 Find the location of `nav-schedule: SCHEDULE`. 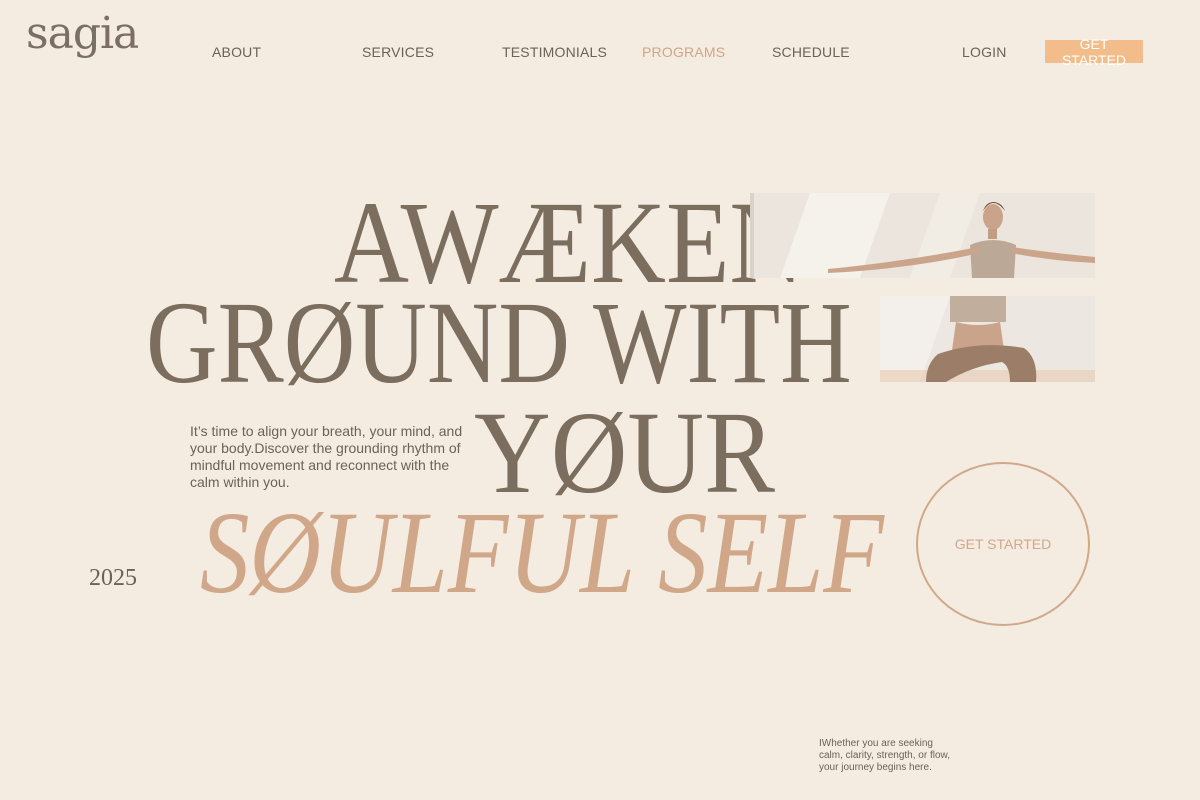

nav-schedule: SCHEDULE is located at coordinates (811, 52).